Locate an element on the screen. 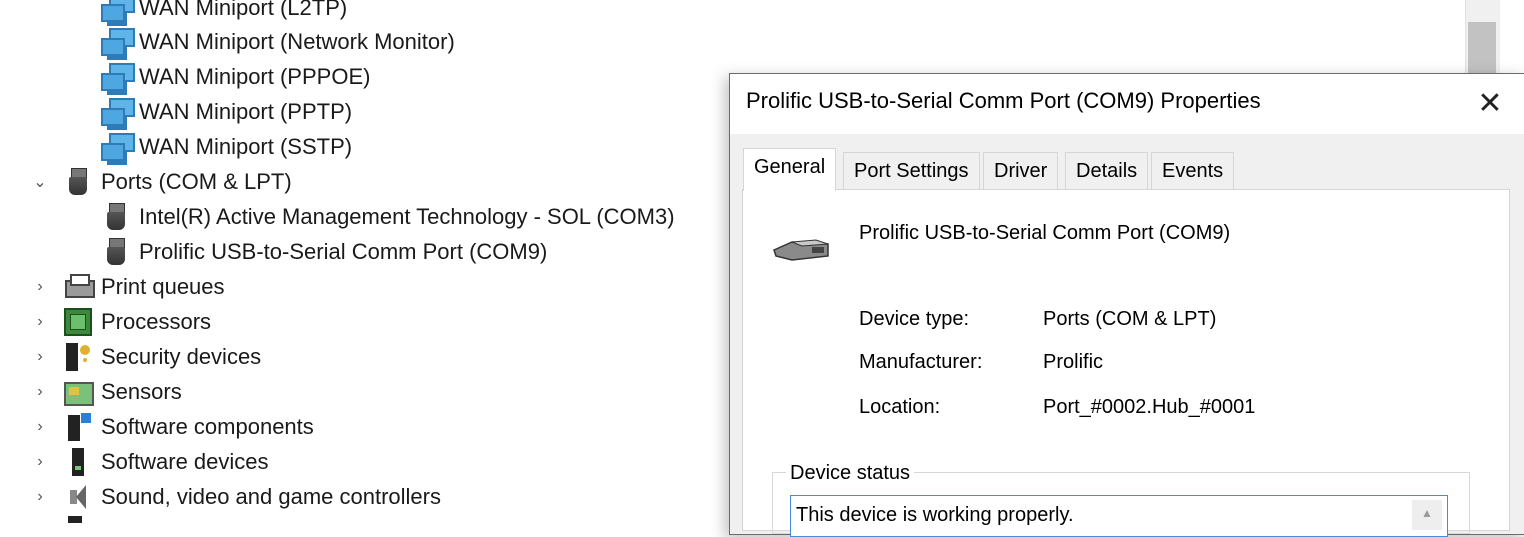  processor-icon is located at coordinates (78, 322).